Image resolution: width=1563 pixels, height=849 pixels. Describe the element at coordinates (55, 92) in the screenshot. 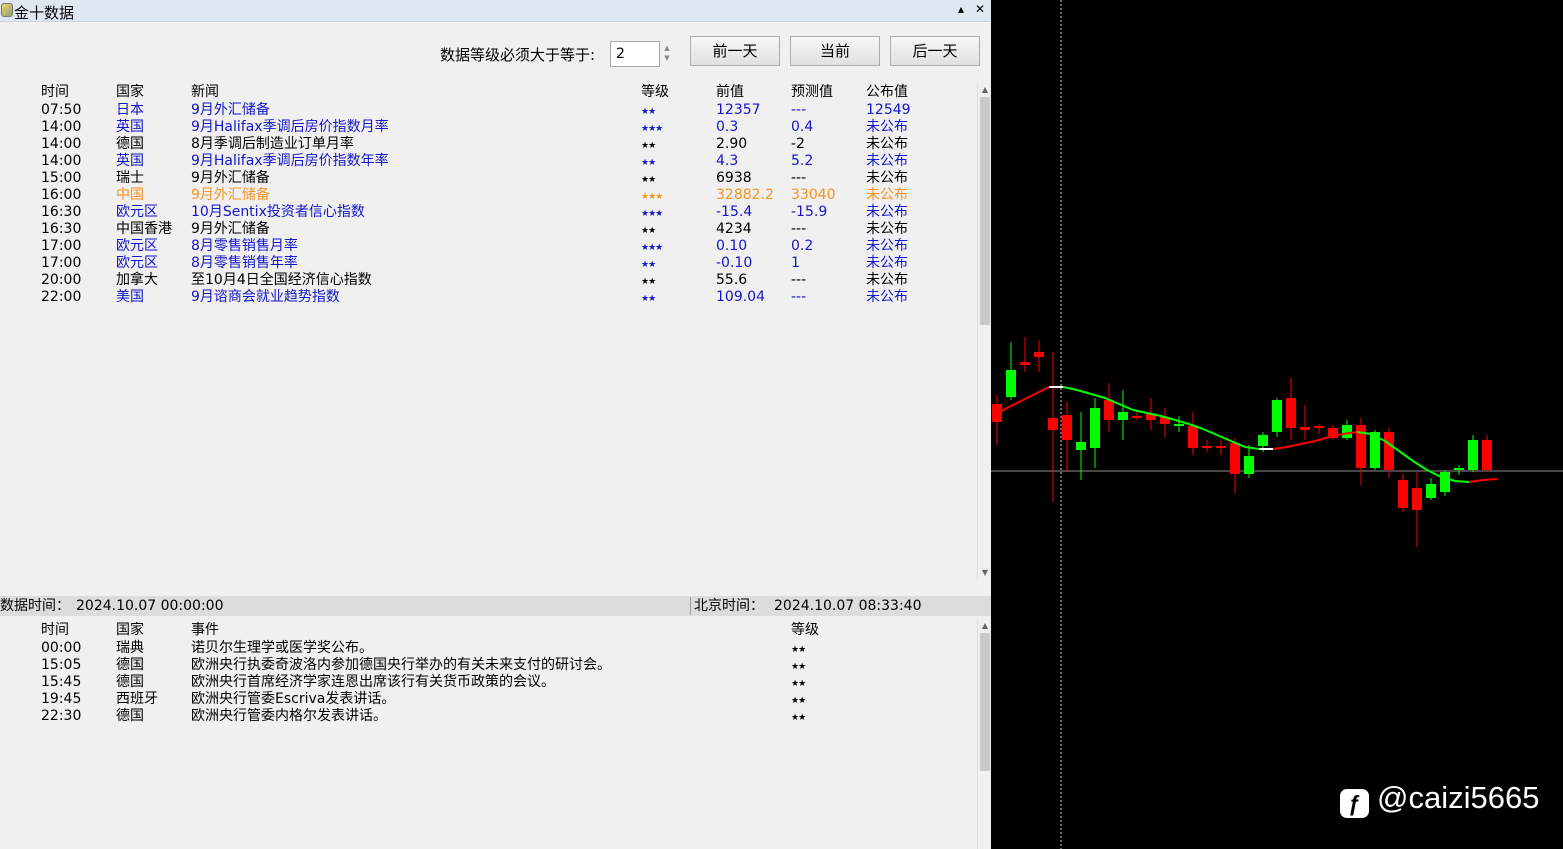

I see `news-header-cell: 时间` at that location.